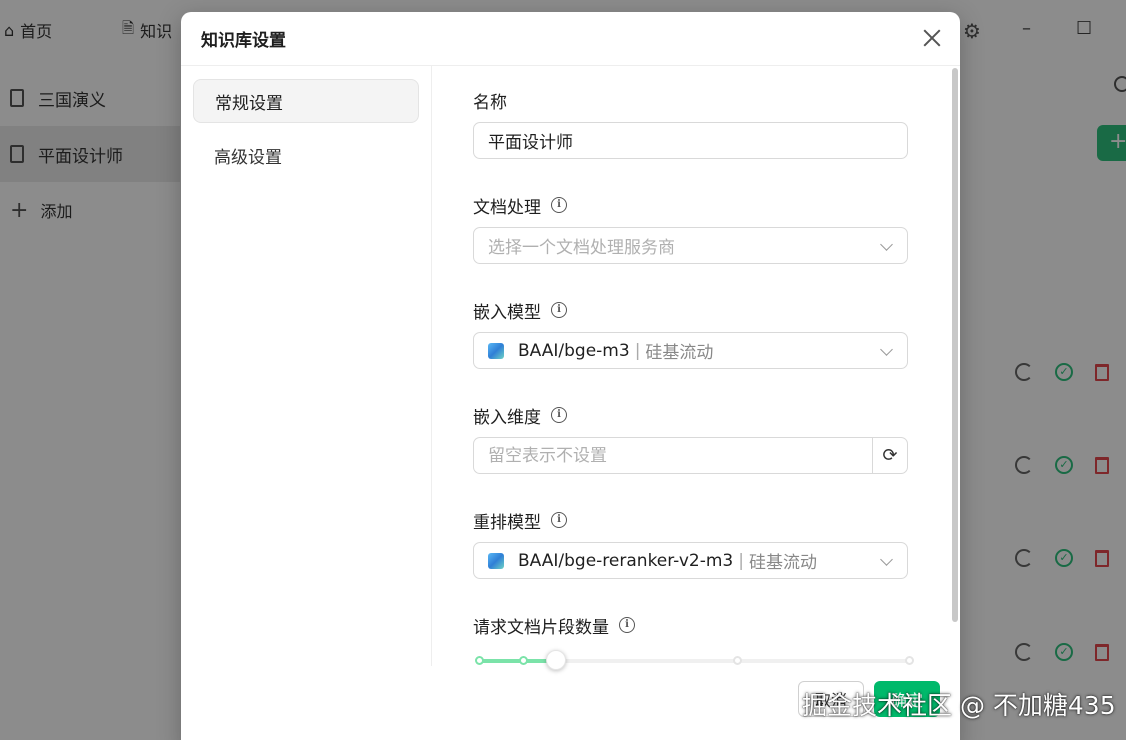 The image size is (1126, 740). Describe the element at coordinates (306, 101) in the screenshot. I see `nav-item-general: 常规设置` at that location.